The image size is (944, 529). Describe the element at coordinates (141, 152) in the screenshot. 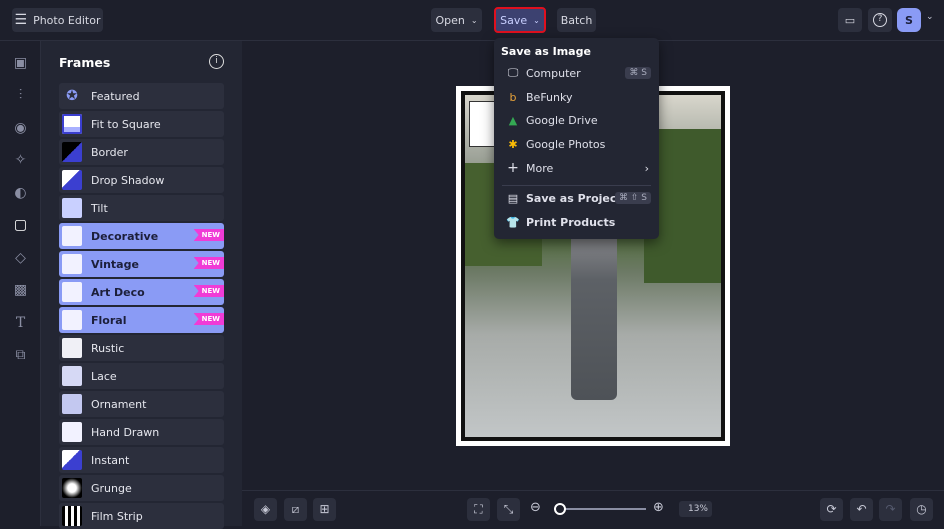

I see `frame-category-border: Border` at that location.